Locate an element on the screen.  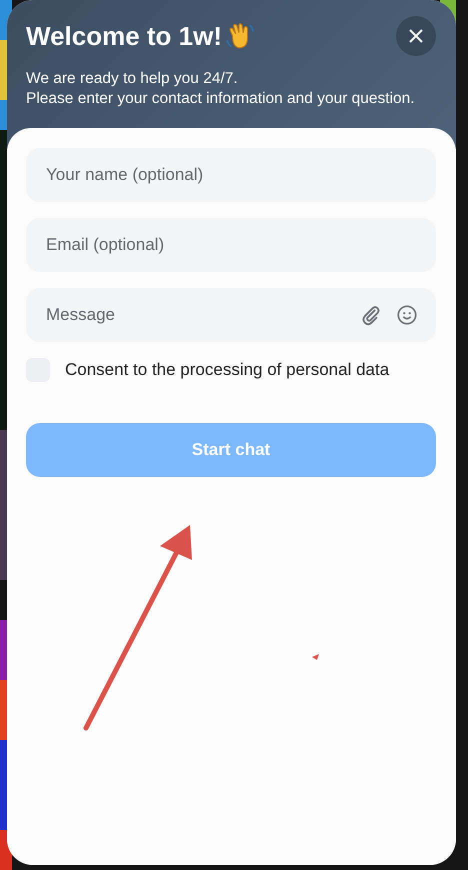
message-field: Message is located at coordinates (231, 315).